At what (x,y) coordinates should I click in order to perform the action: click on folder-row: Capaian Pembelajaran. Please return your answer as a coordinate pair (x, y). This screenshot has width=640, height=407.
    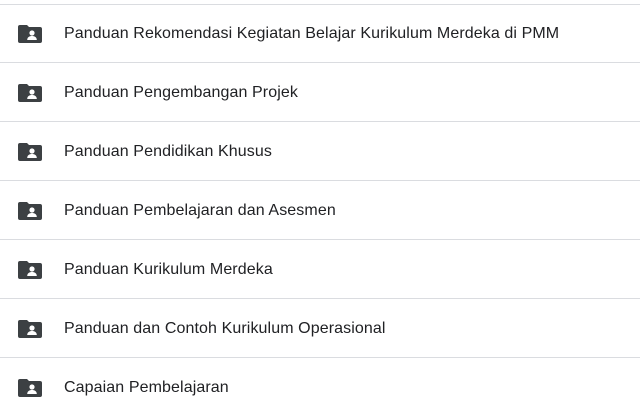
    Looking at the image, I should click on (320, 383).